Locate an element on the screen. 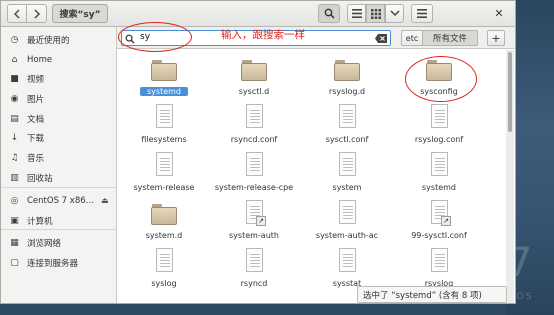  folder-item: sysctl.d is located at coordinates (254, 77).